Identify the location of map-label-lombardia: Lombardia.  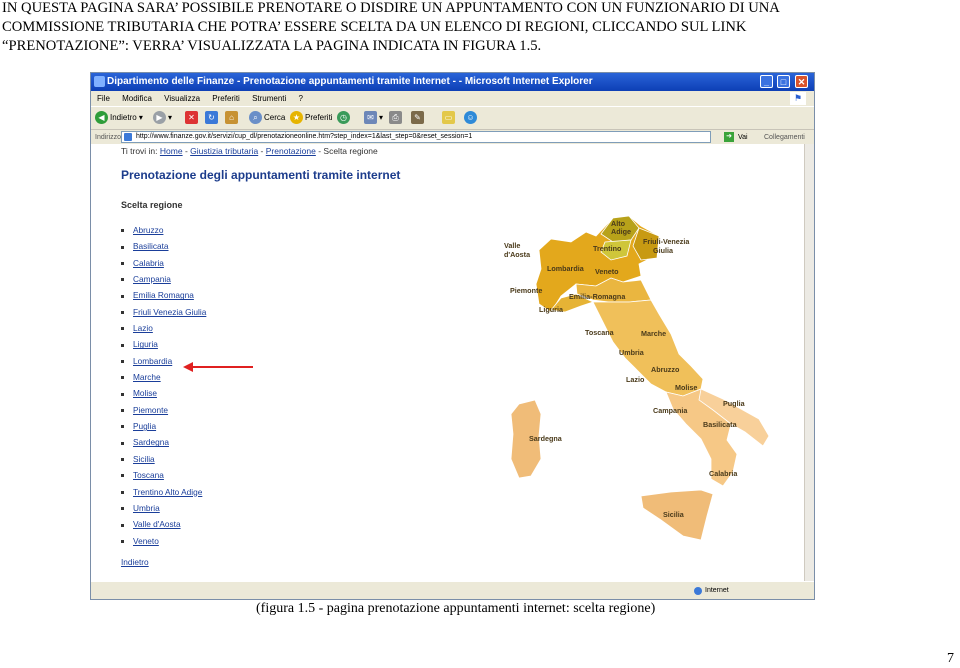
(566, 268).